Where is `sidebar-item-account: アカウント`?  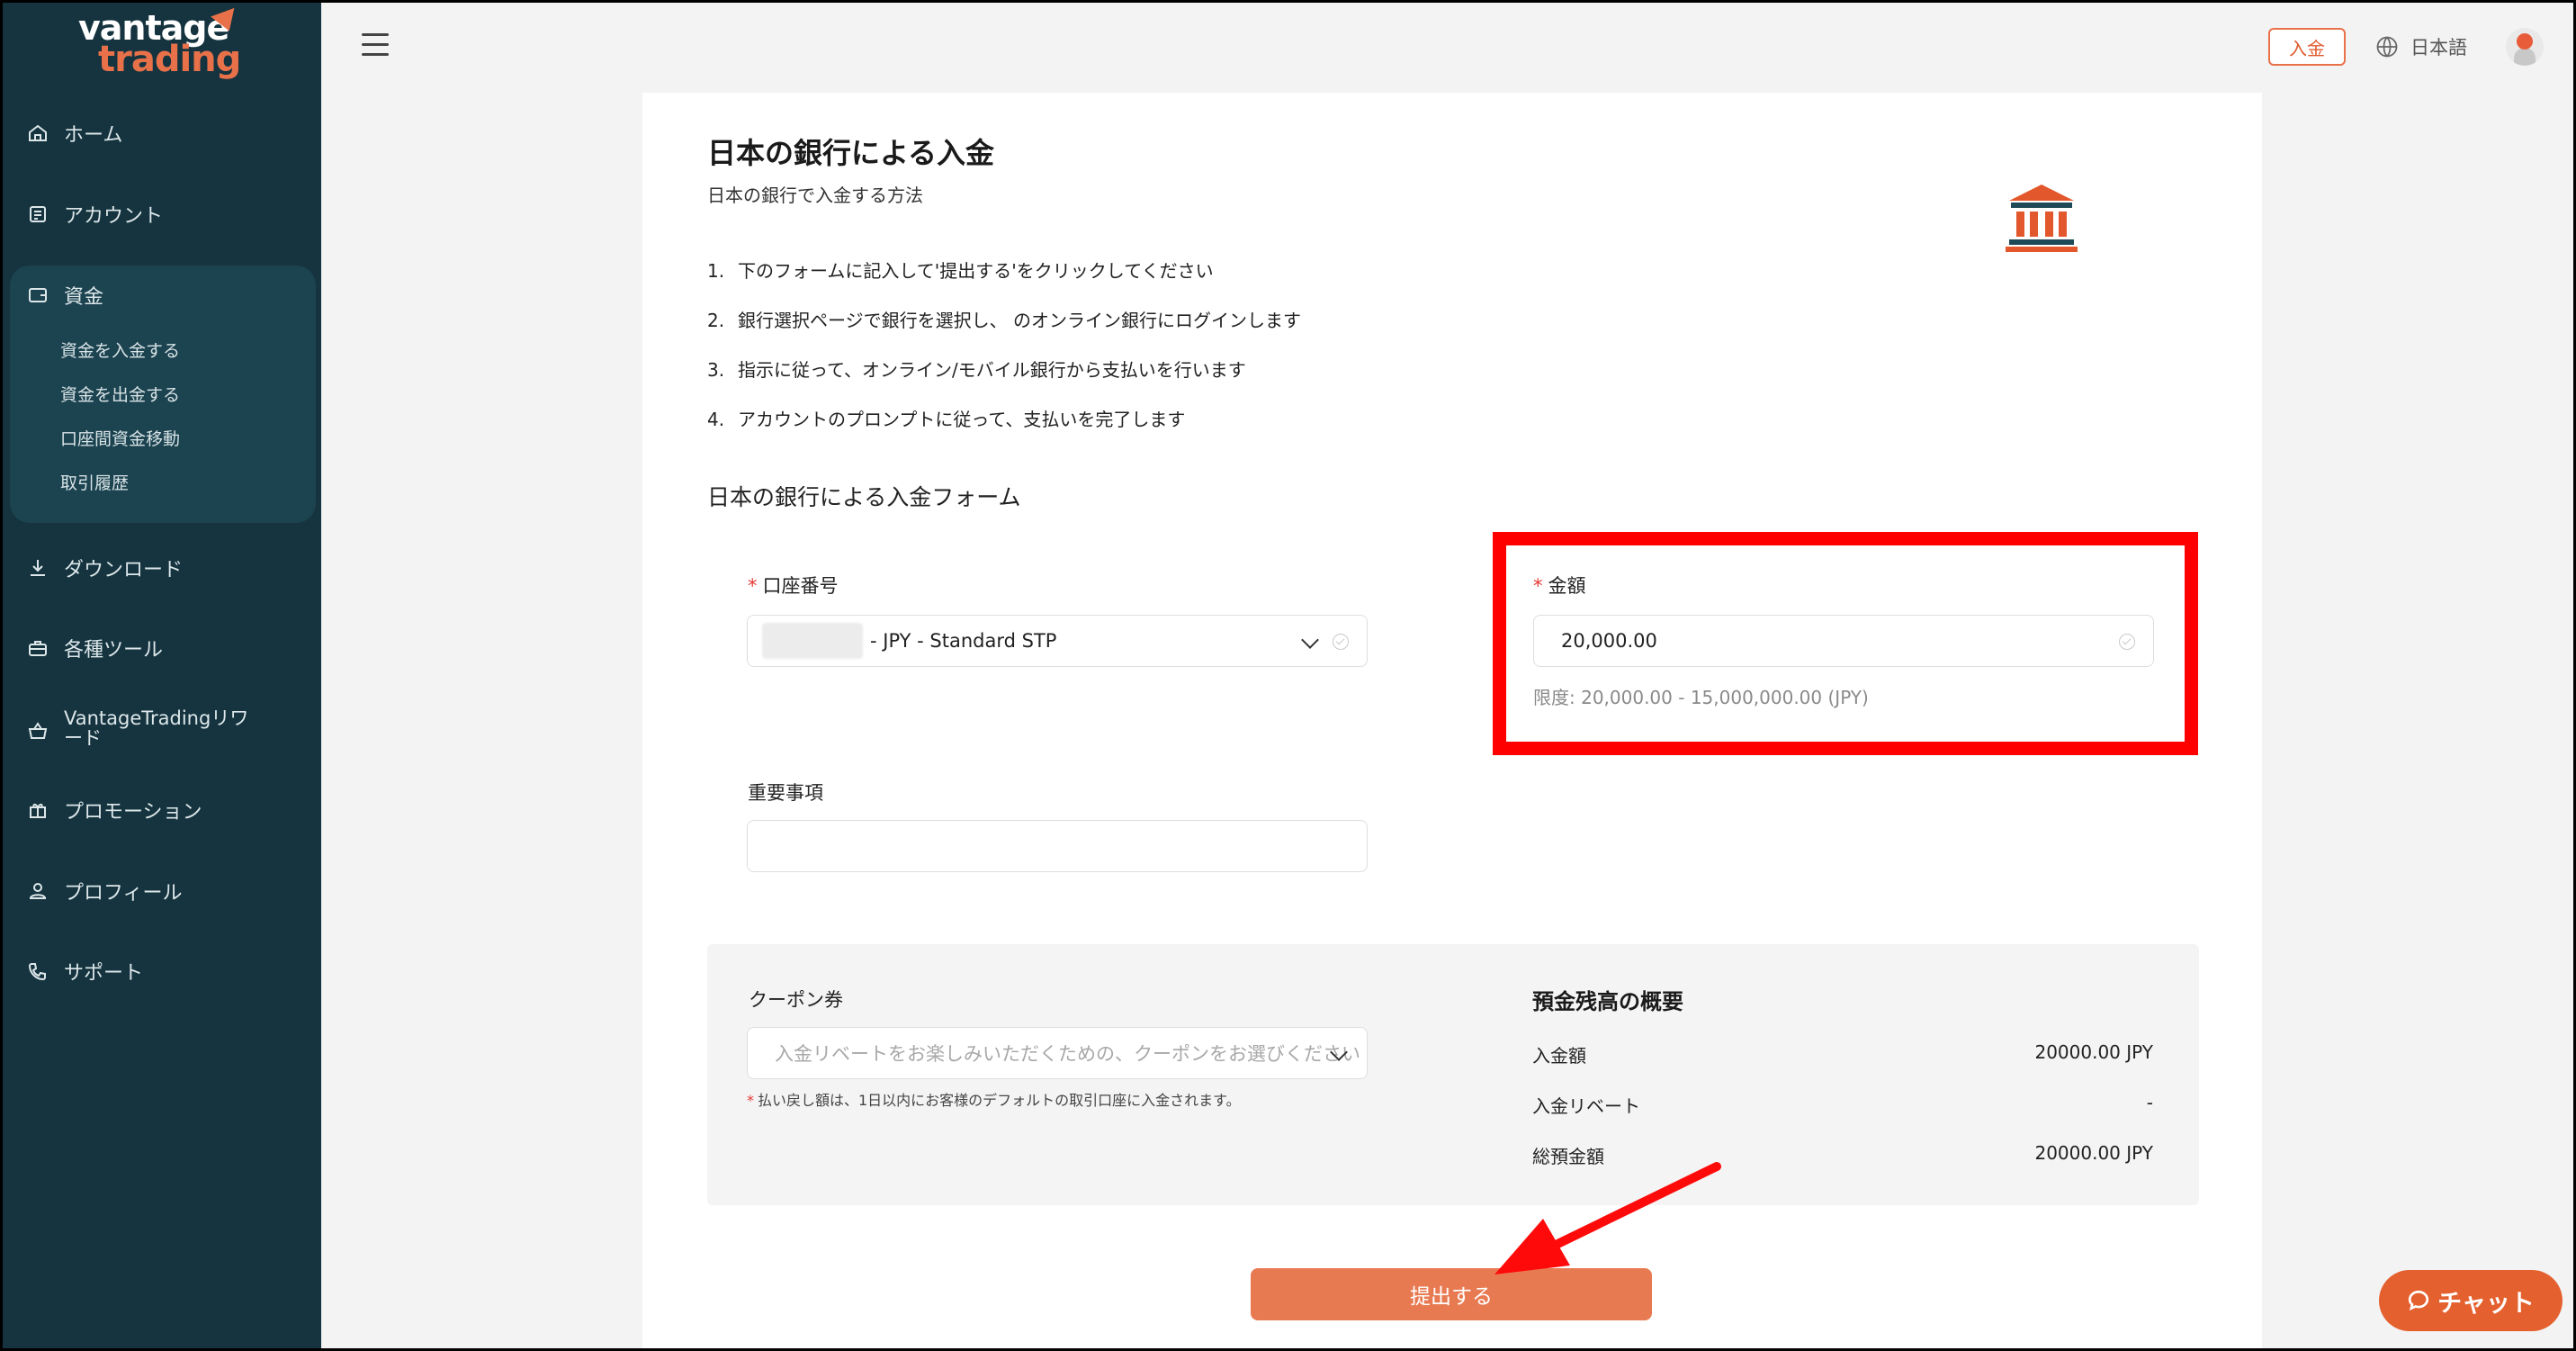 sidebar-item-account: アカウント is located at coordinates (162, 214).